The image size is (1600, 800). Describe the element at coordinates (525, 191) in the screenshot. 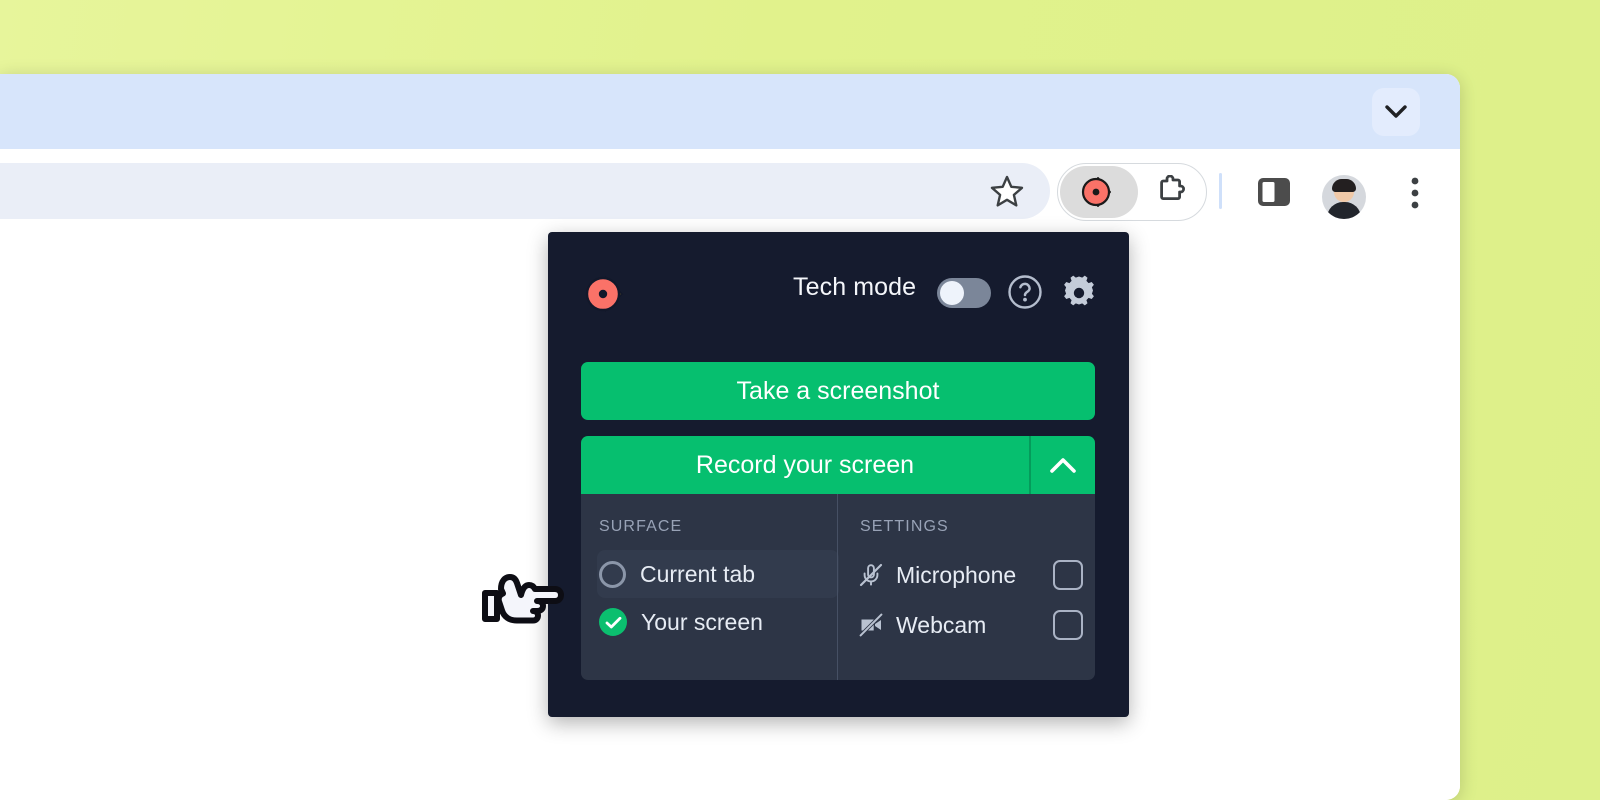

I see `address-bar` at that location.